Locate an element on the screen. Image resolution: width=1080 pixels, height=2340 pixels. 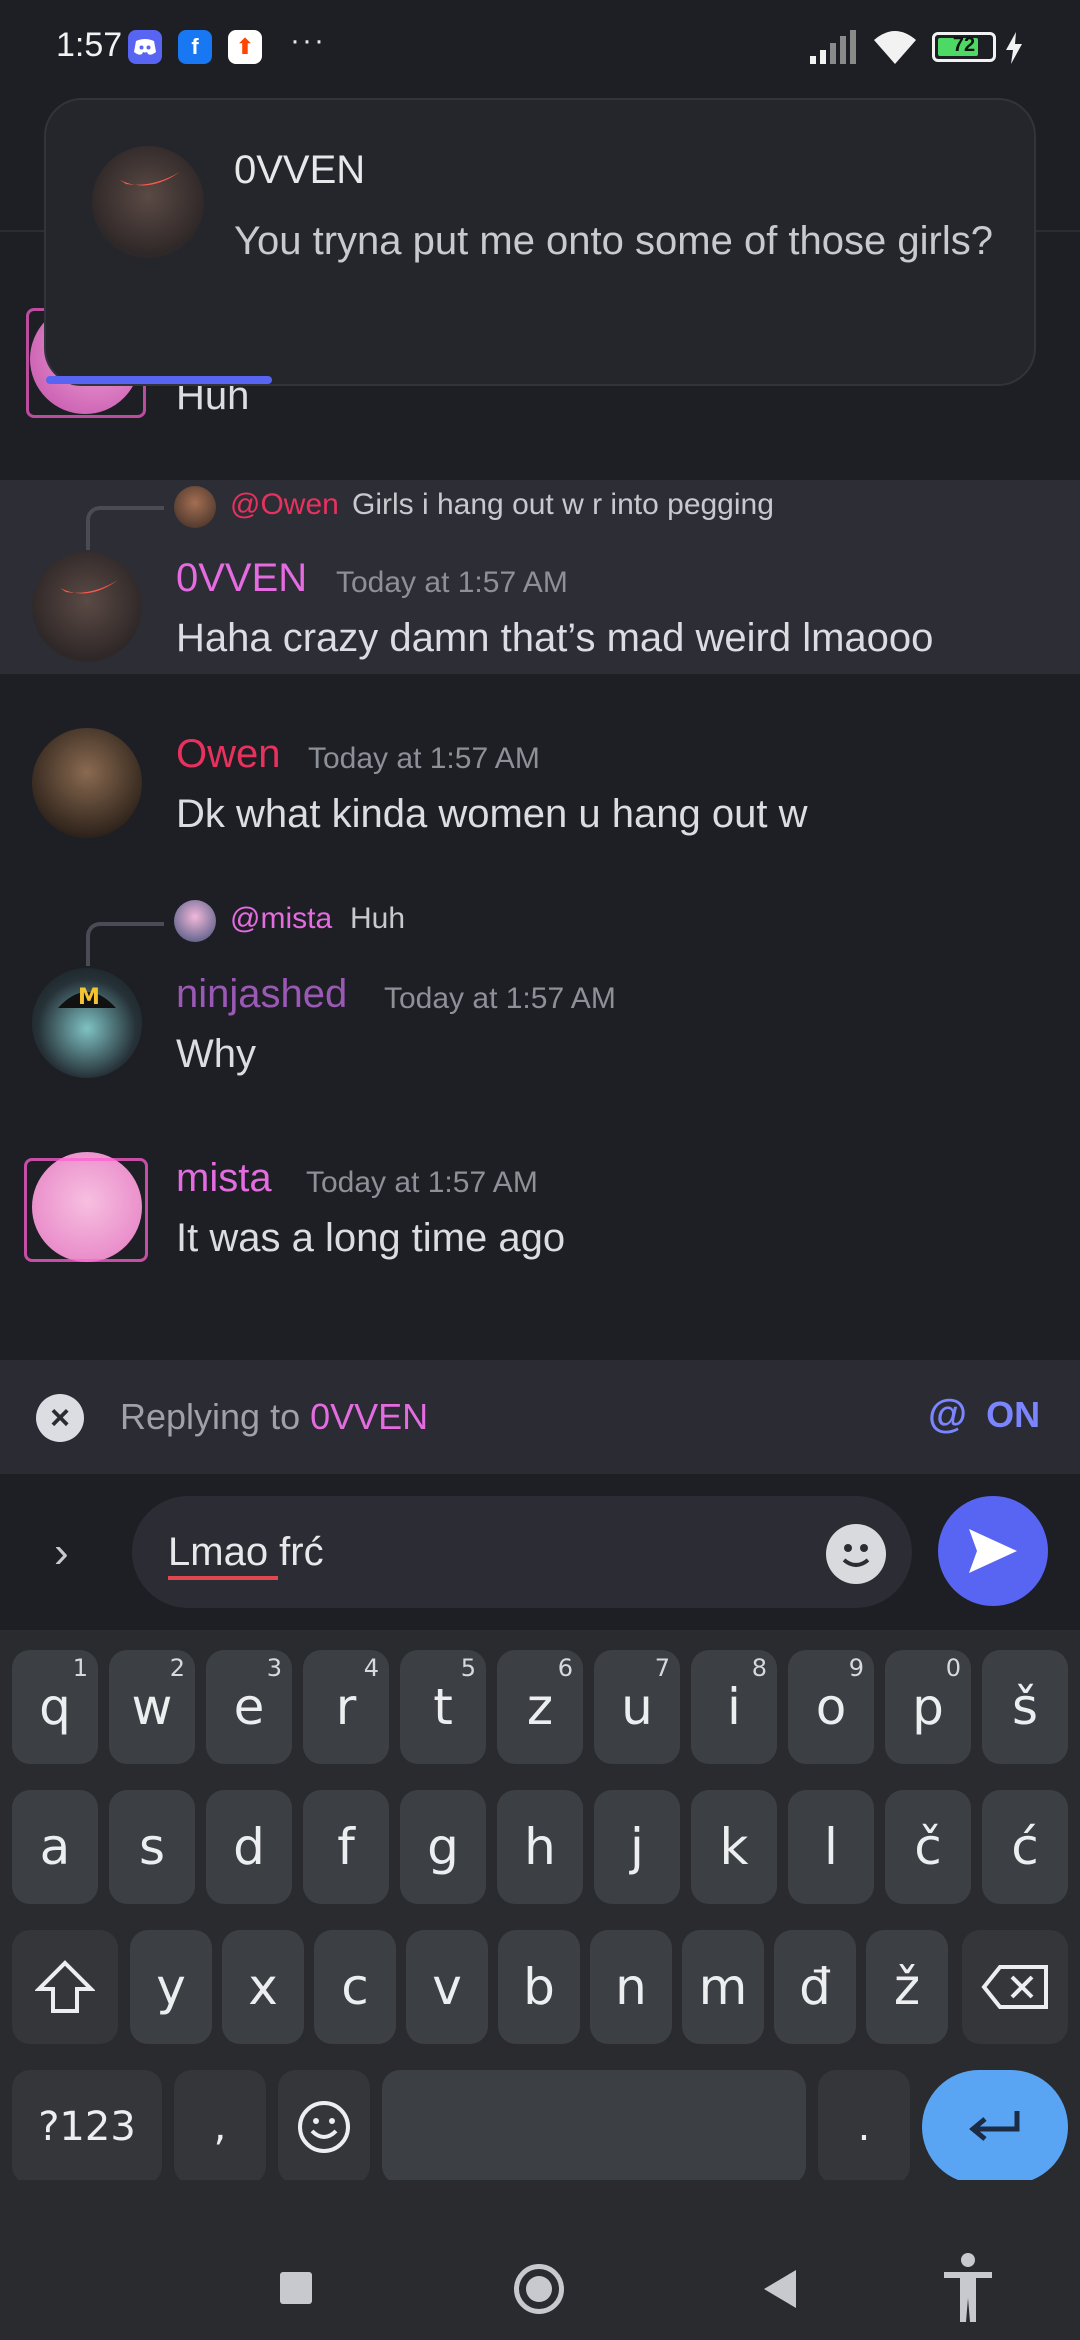
key-e: e3 is located at coordinates (249, 1707).